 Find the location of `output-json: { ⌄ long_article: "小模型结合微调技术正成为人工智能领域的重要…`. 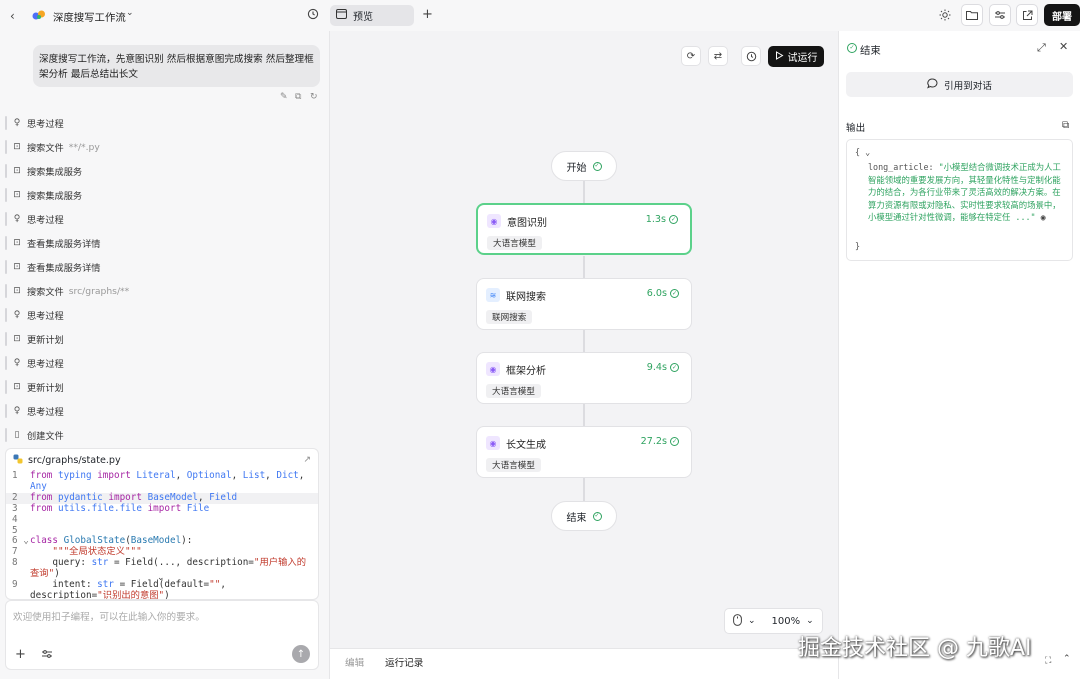

output-json: { ⌄ long_article: "小模型结合微调技术正成为人工智能领域的重要… is located at coordinates (959, 200).